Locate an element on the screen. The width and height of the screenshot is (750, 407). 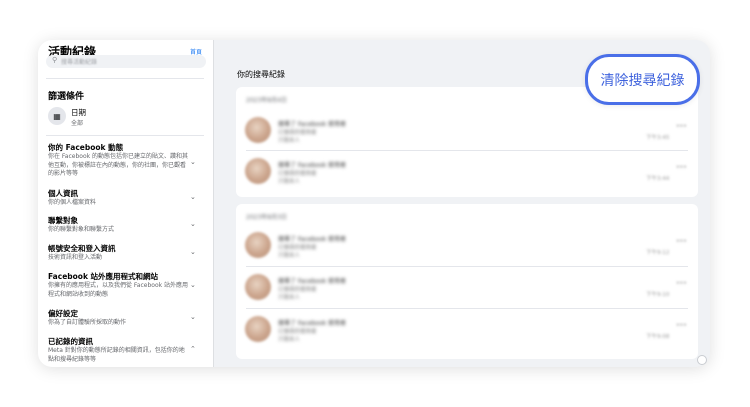
item-time: 下午3:45 is located at coordinates (658, 138).